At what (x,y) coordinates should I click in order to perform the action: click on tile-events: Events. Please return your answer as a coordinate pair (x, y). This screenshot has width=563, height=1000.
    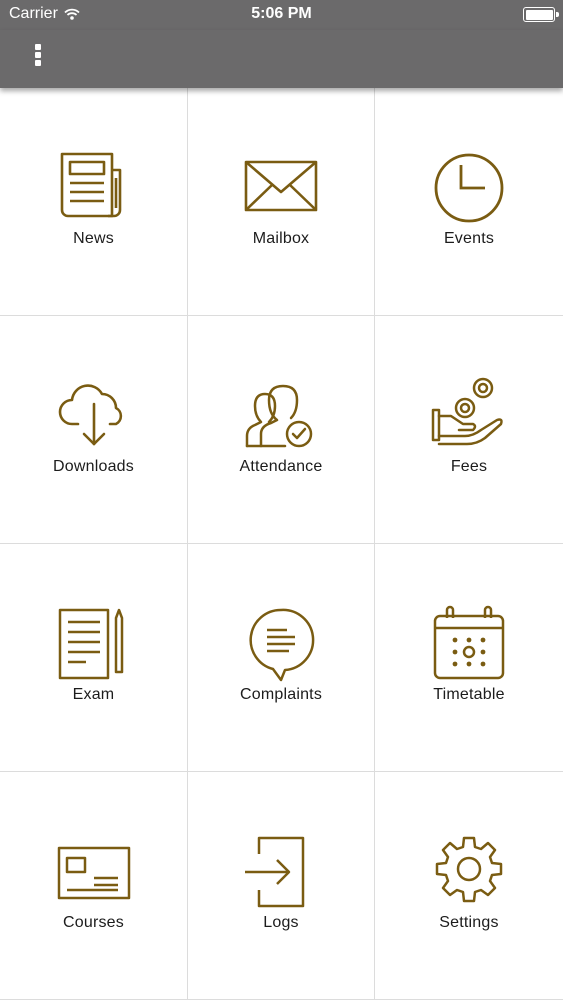
    Looking at the image, I should click on (469, 202).